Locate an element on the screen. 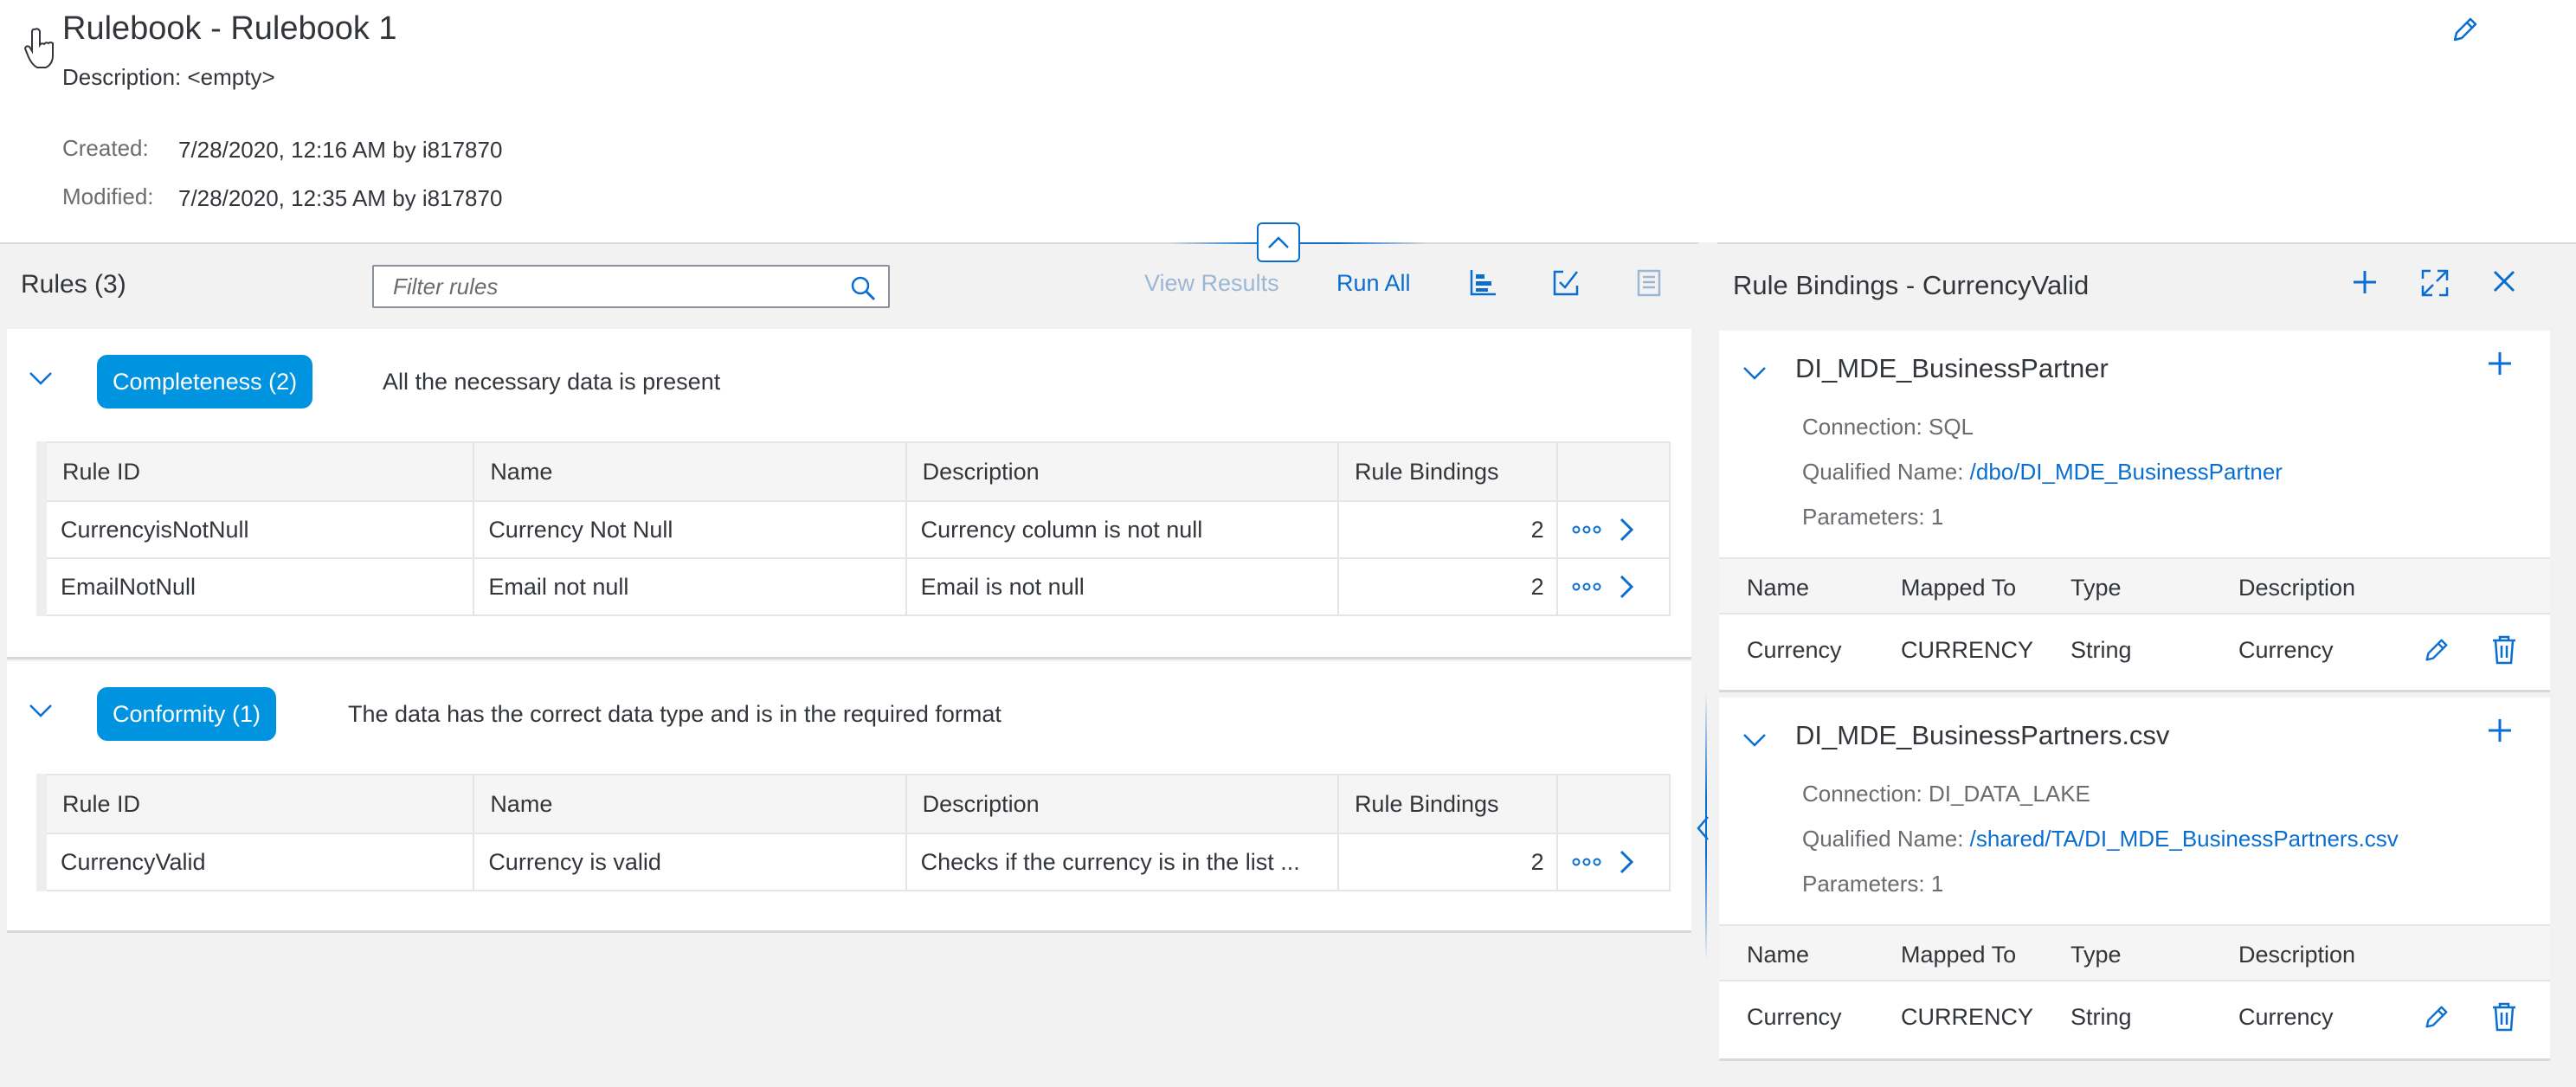 The width and height of the screenshot is (2576, 1087). view-results-button: View Results is located at coordinates (1211, 283).